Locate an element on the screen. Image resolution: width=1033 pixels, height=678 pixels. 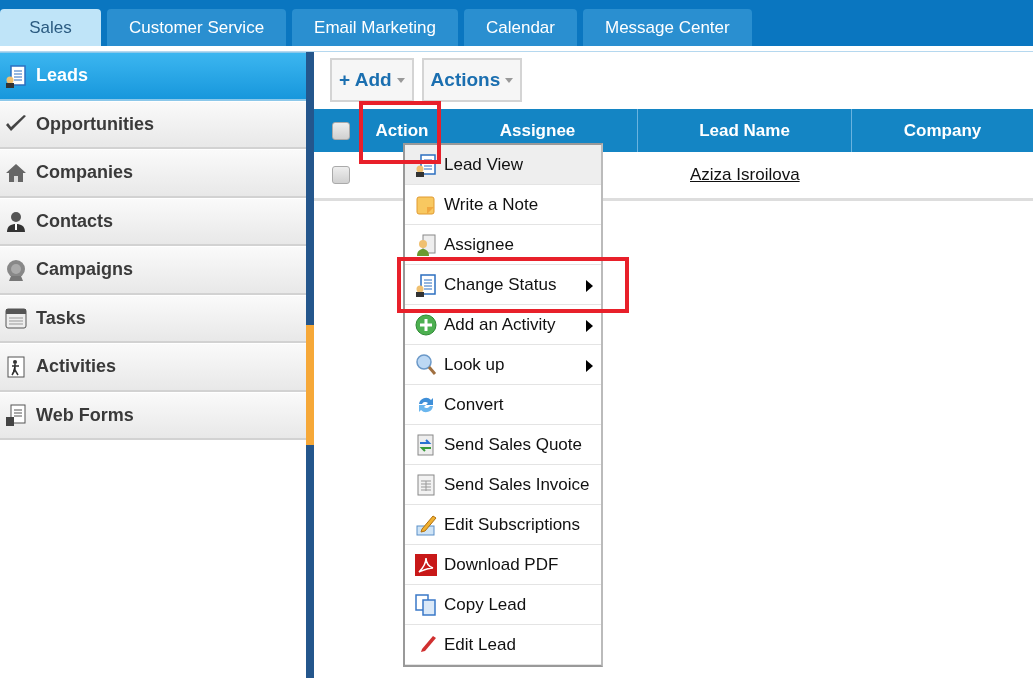
list-icon is located at coordinates (16, 318).